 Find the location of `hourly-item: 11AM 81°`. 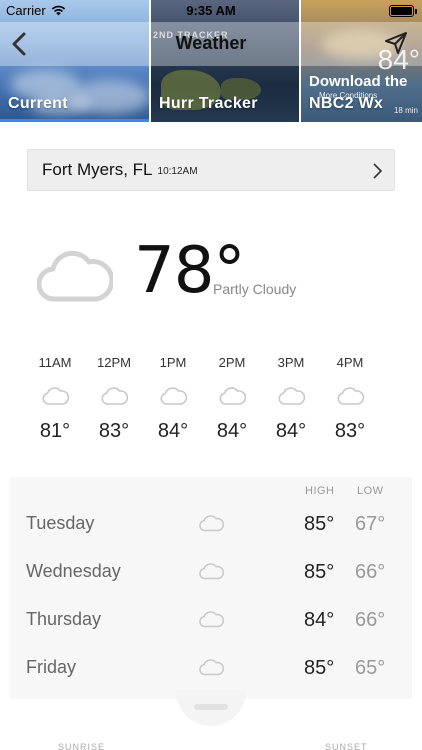

hourly-item: 11AM 81° is located at coordinates (55, 399).